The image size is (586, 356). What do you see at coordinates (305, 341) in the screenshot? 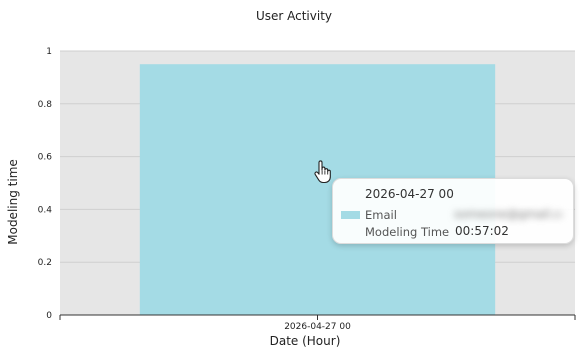
I see `x-axis-label: Date (Hour)` at bounding box center [305, 341].